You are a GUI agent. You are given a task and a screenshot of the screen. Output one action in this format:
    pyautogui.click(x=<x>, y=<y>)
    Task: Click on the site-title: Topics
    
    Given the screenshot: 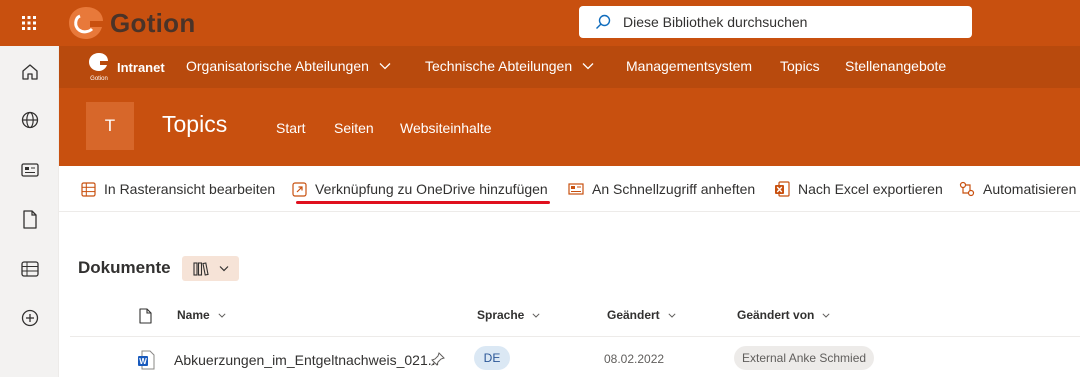 What is the action you would take?
    pyautogui.click(x=194, y=124)
    